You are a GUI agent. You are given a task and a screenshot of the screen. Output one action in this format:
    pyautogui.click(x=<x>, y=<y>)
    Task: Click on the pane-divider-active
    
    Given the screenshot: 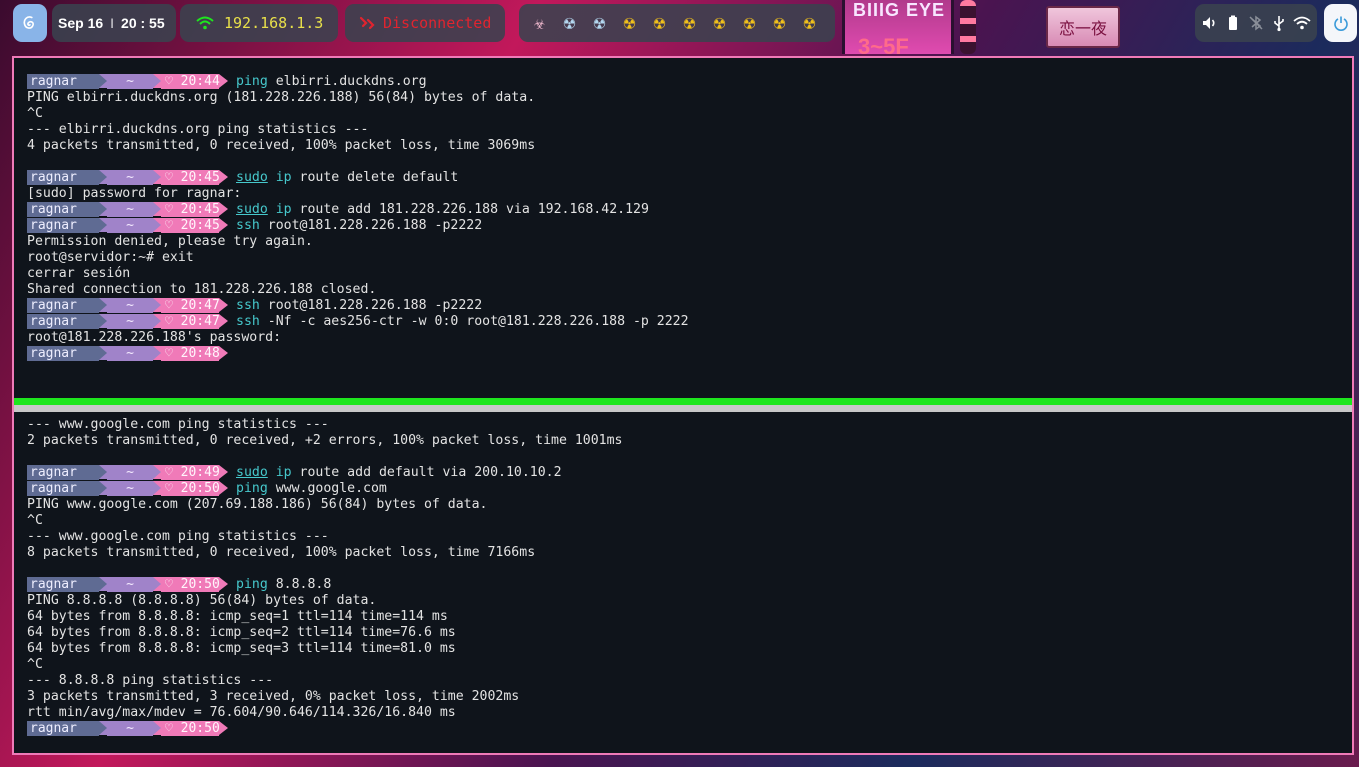 What is the action you would take?
    pyautogui.click(x=683, y=401)
    